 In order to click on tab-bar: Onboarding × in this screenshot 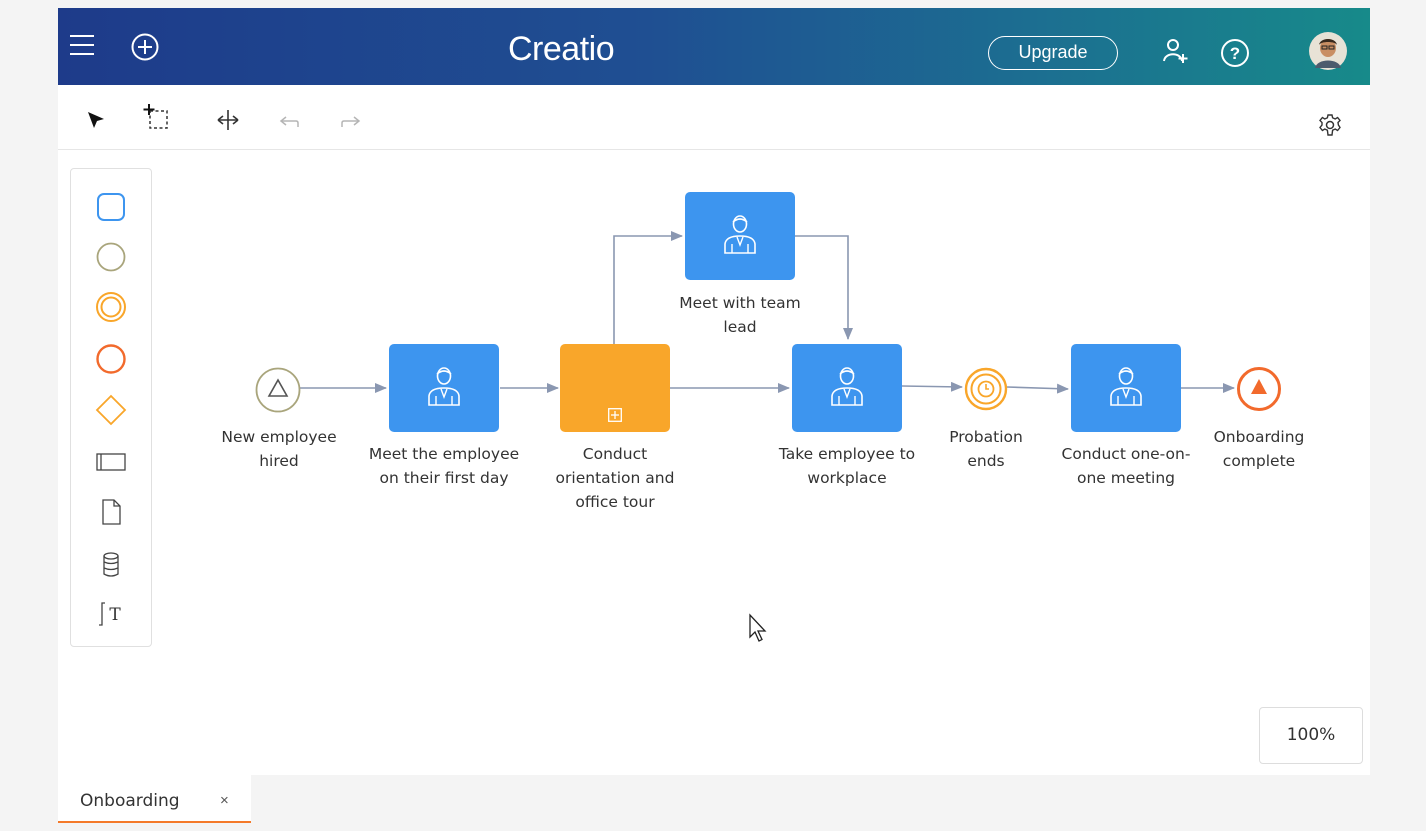, I will do `click(714, 799)`.